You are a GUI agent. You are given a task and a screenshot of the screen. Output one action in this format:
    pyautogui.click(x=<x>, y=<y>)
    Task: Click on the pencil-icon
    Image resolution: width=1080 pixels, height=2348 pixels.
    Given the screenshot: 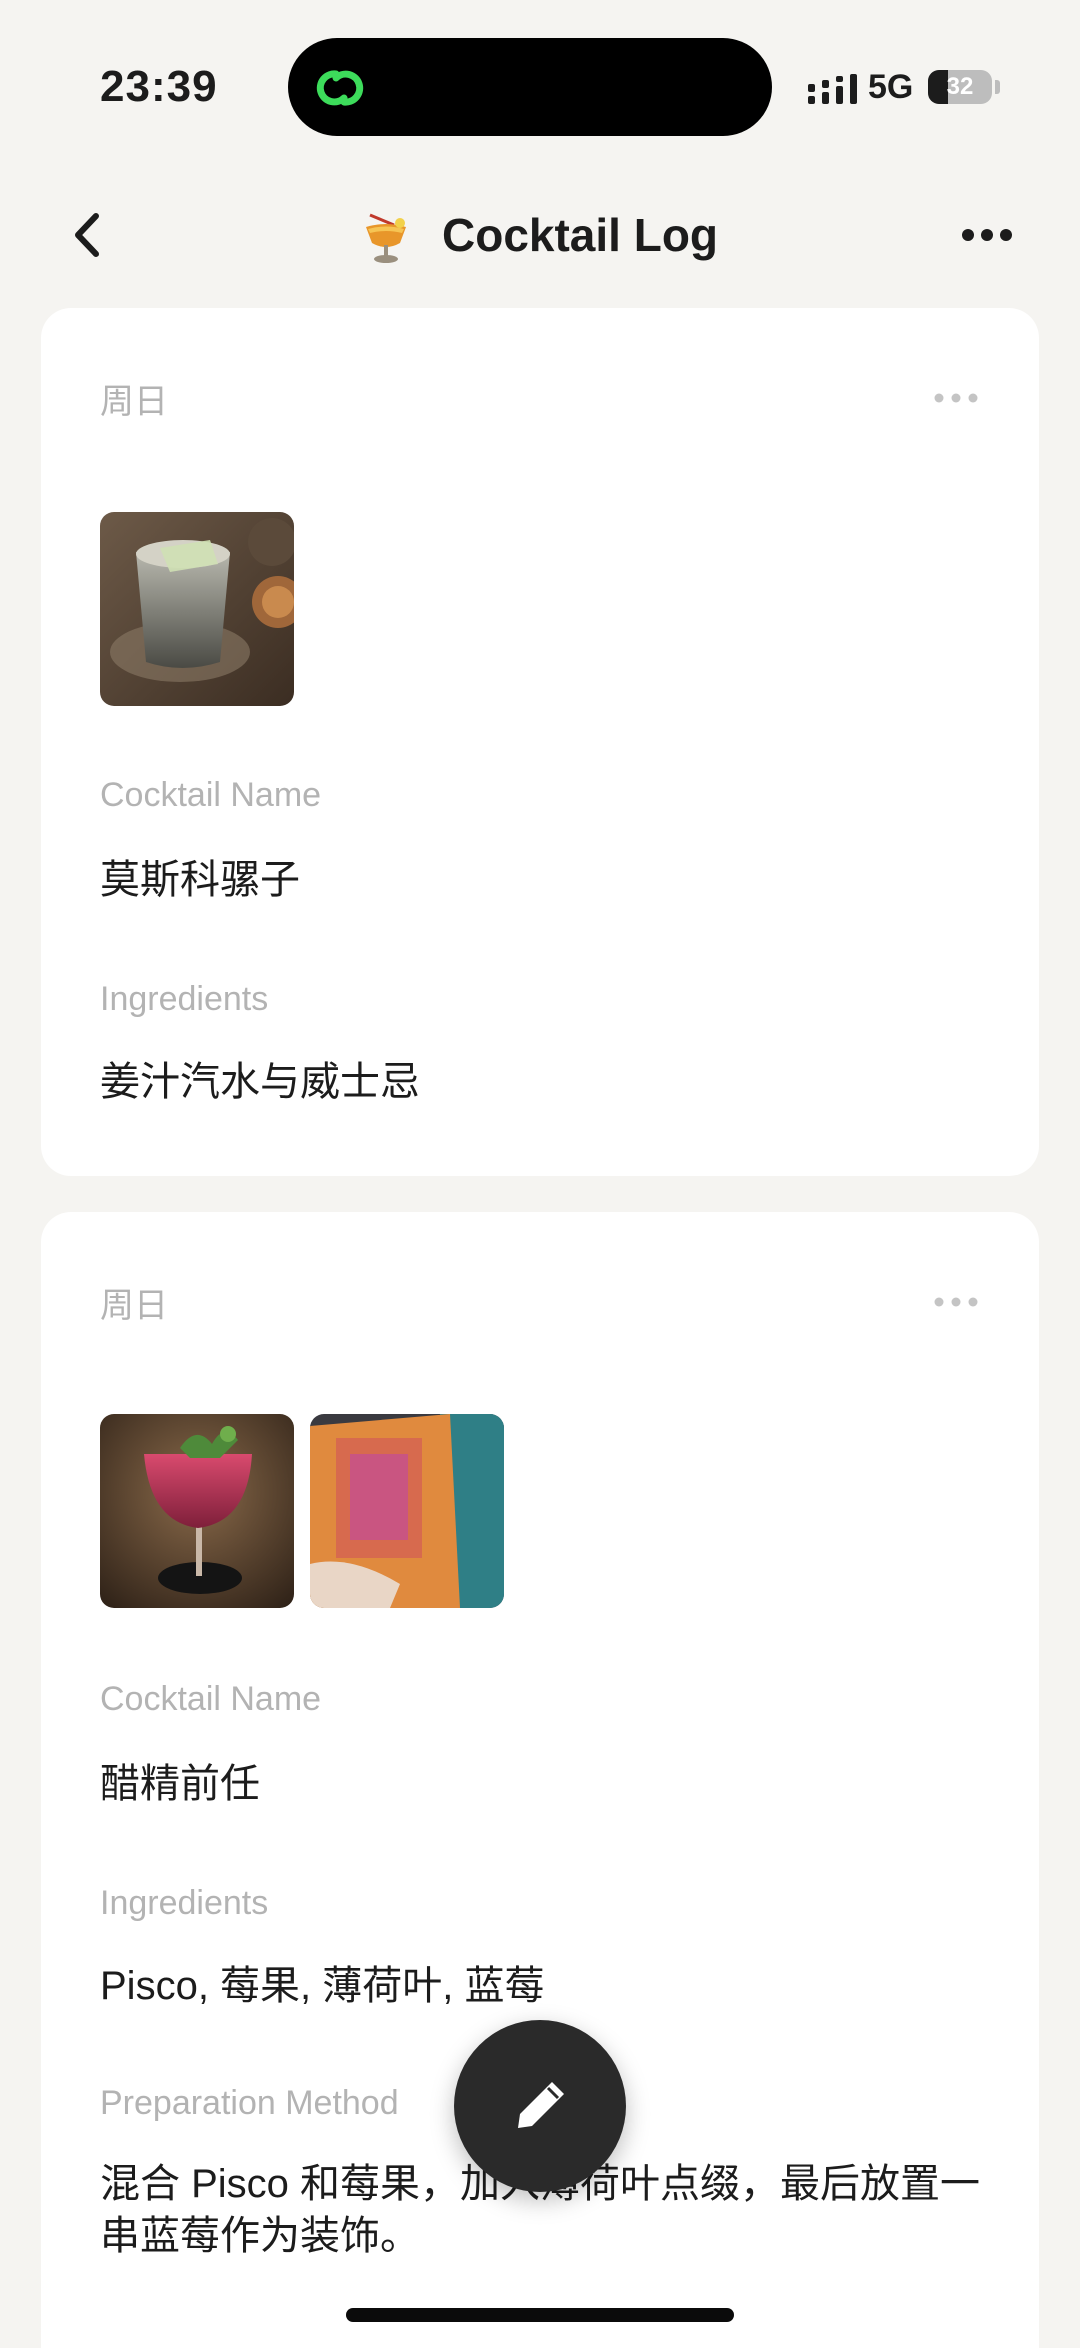 What is the action you would take?
    pyautogui.click(x=541, y=2105)
    